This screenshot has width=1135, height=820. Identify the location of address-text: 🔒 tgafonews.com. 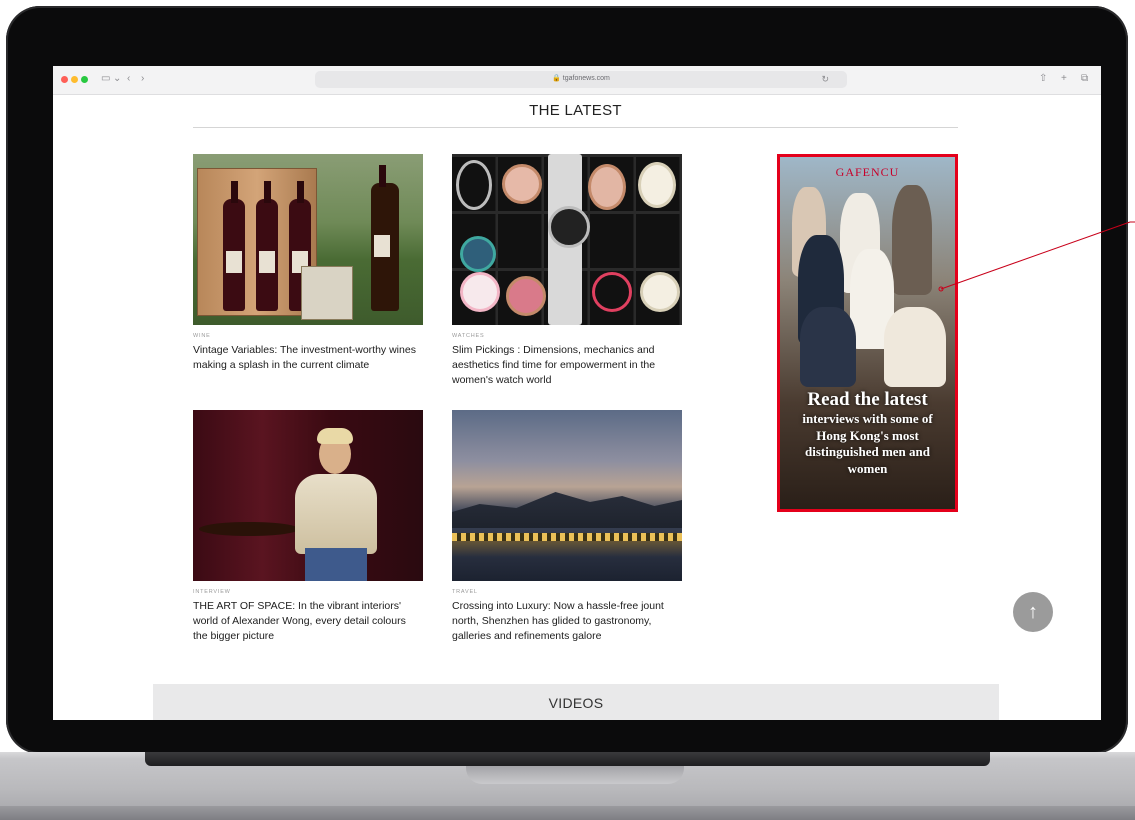
(581, 78).